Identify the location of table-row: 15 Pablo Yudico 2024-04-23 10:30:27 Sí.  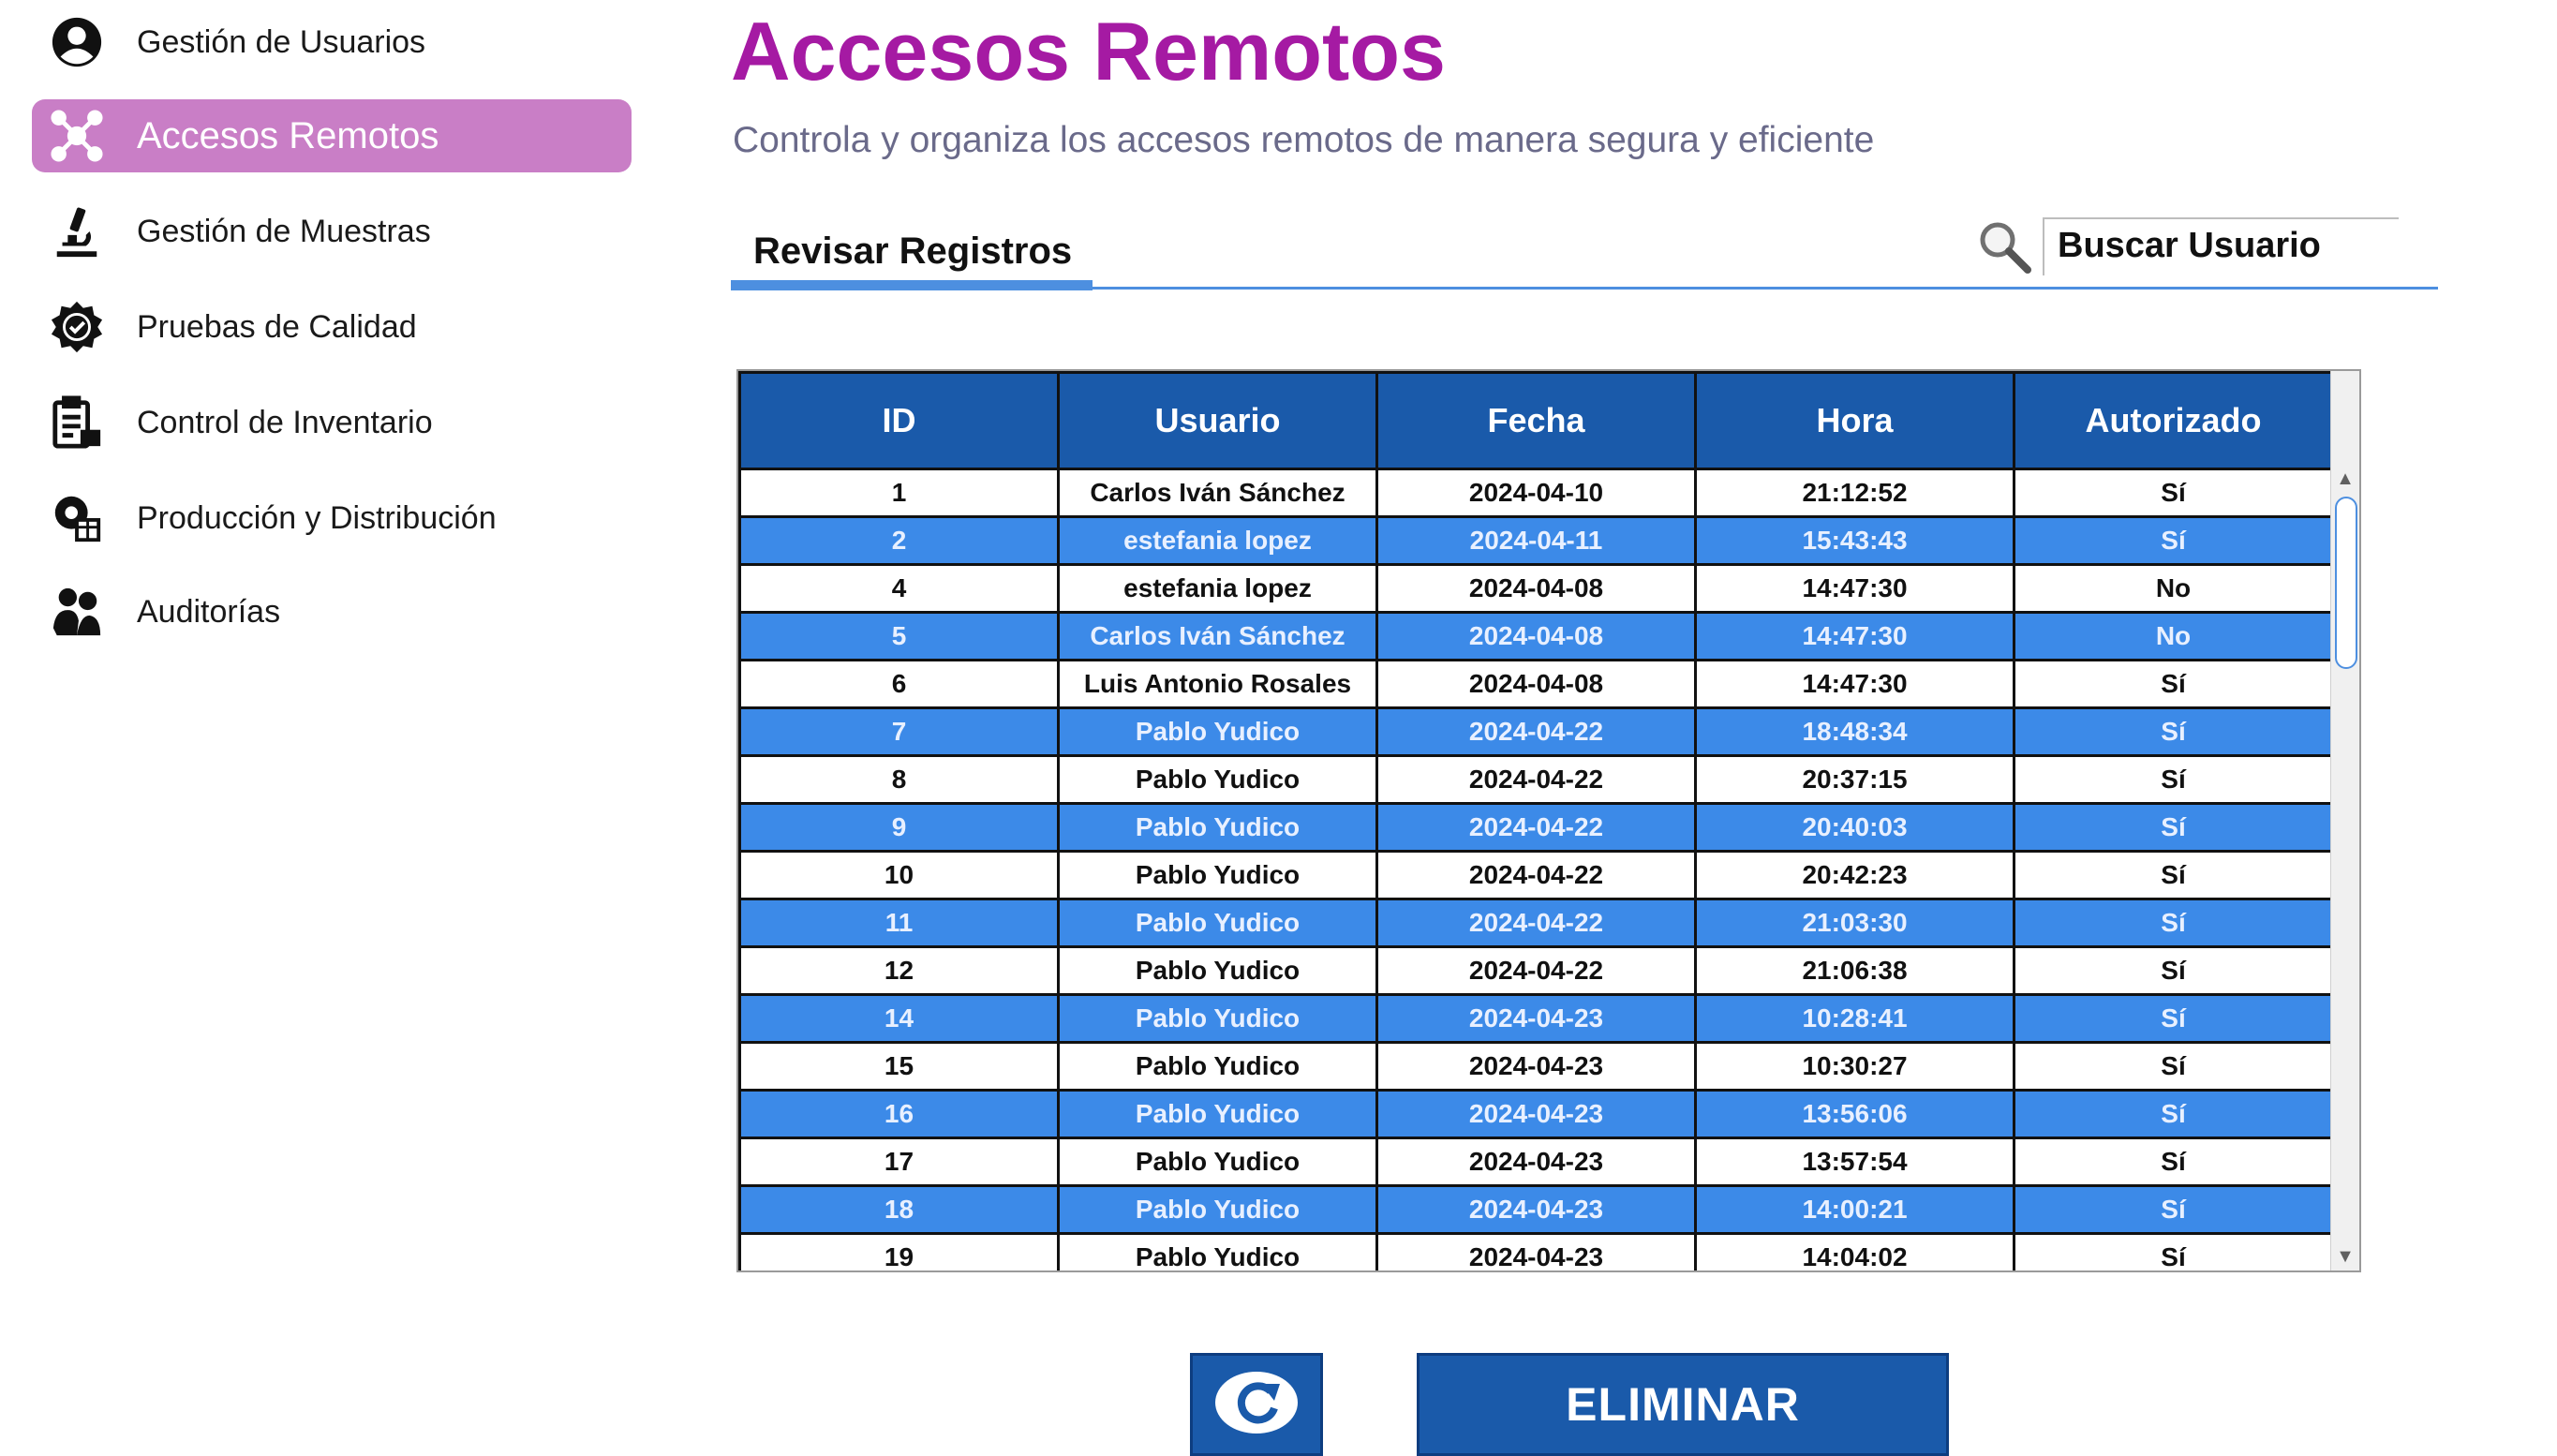
(1536, 1066).